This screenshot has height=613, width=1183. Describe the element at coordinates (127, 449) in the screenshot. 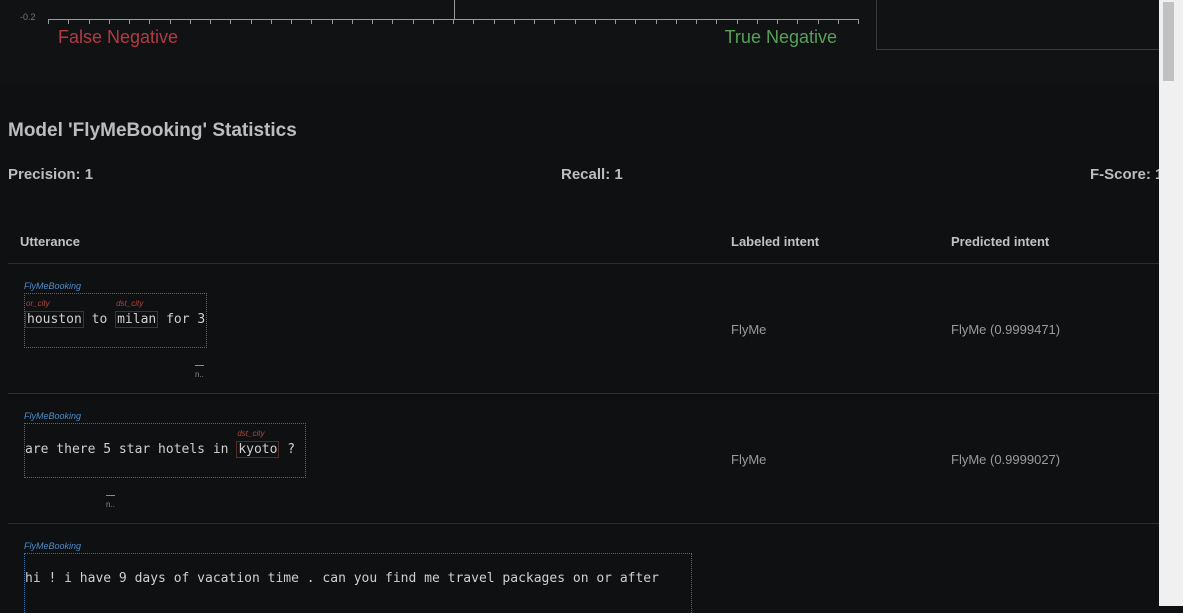

I see `token: are there 5 star hotels in` at that location.